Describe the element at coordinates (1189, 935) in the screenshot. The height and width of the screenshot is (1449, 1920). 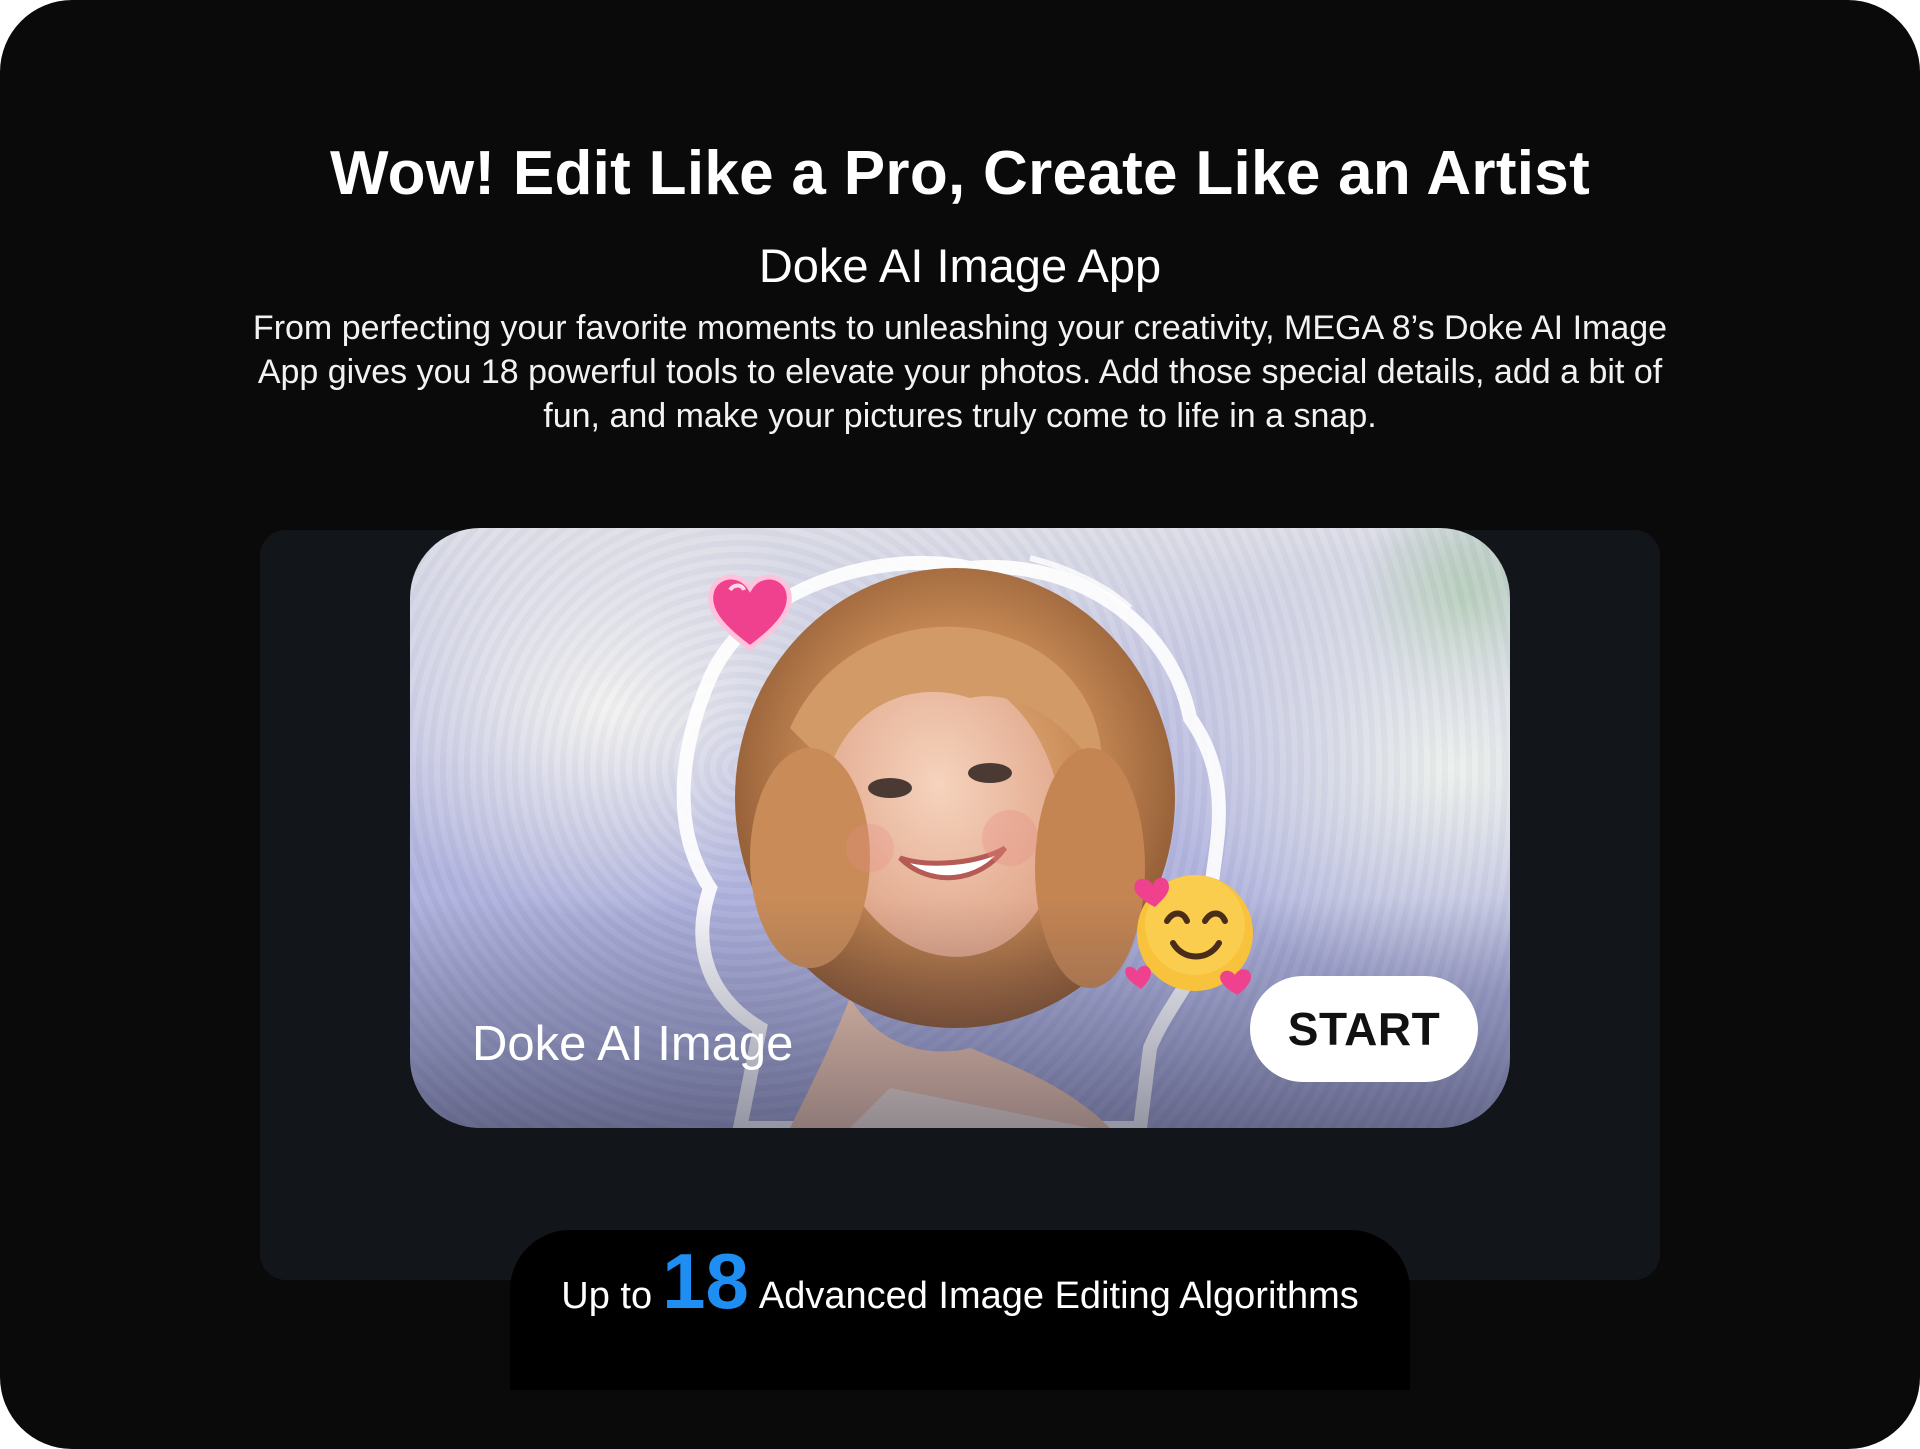
I see `smiling-face-with-hearts-icon` at that location.